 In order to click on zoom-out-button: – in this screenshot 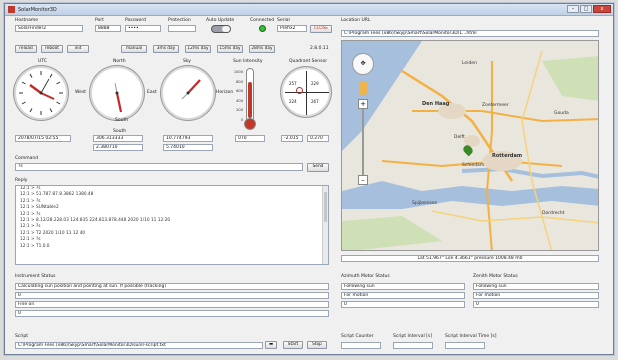, I will do `click(363, 180)`.